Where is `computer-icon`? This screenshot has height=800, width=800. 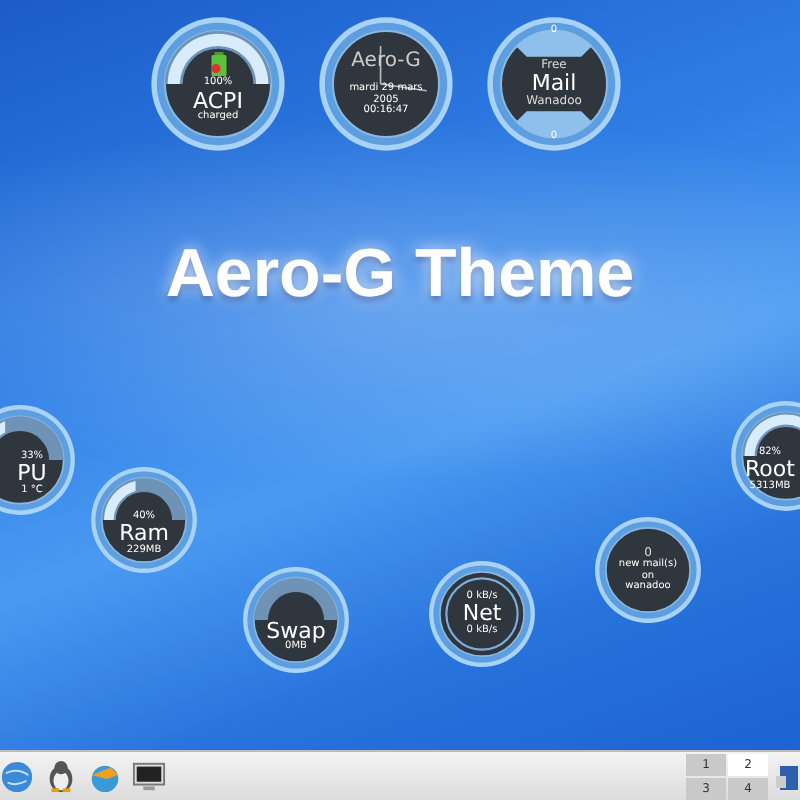 computer-icon is located at coordinates (788, 776).